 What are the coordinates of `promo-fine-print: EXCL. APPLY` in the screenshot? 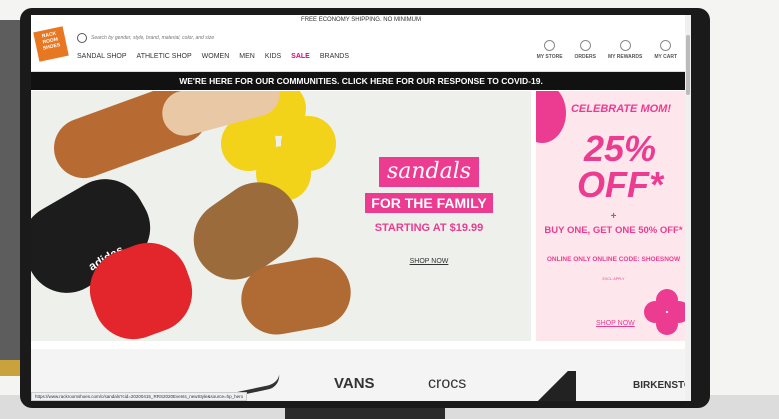 It's located at (613, 279).